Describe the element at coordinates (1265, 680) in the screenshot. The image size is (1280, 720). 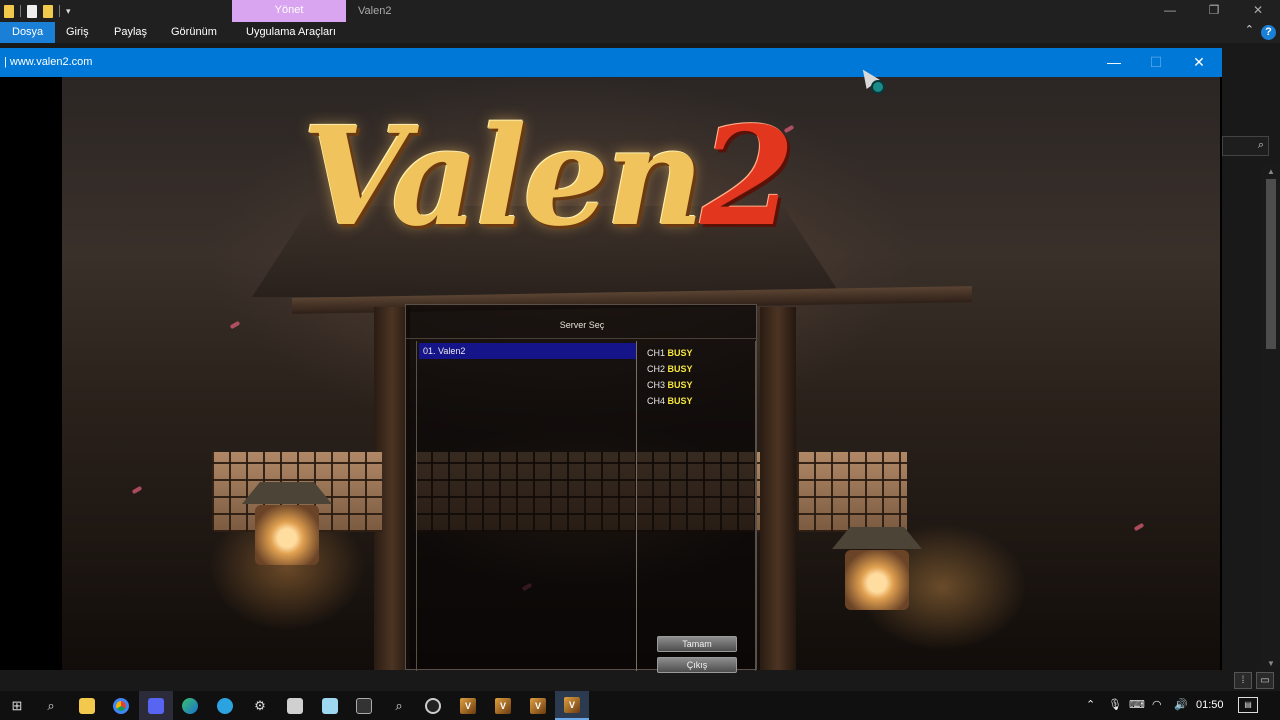
I see `large-icons-view-icon: ▭` at that location.